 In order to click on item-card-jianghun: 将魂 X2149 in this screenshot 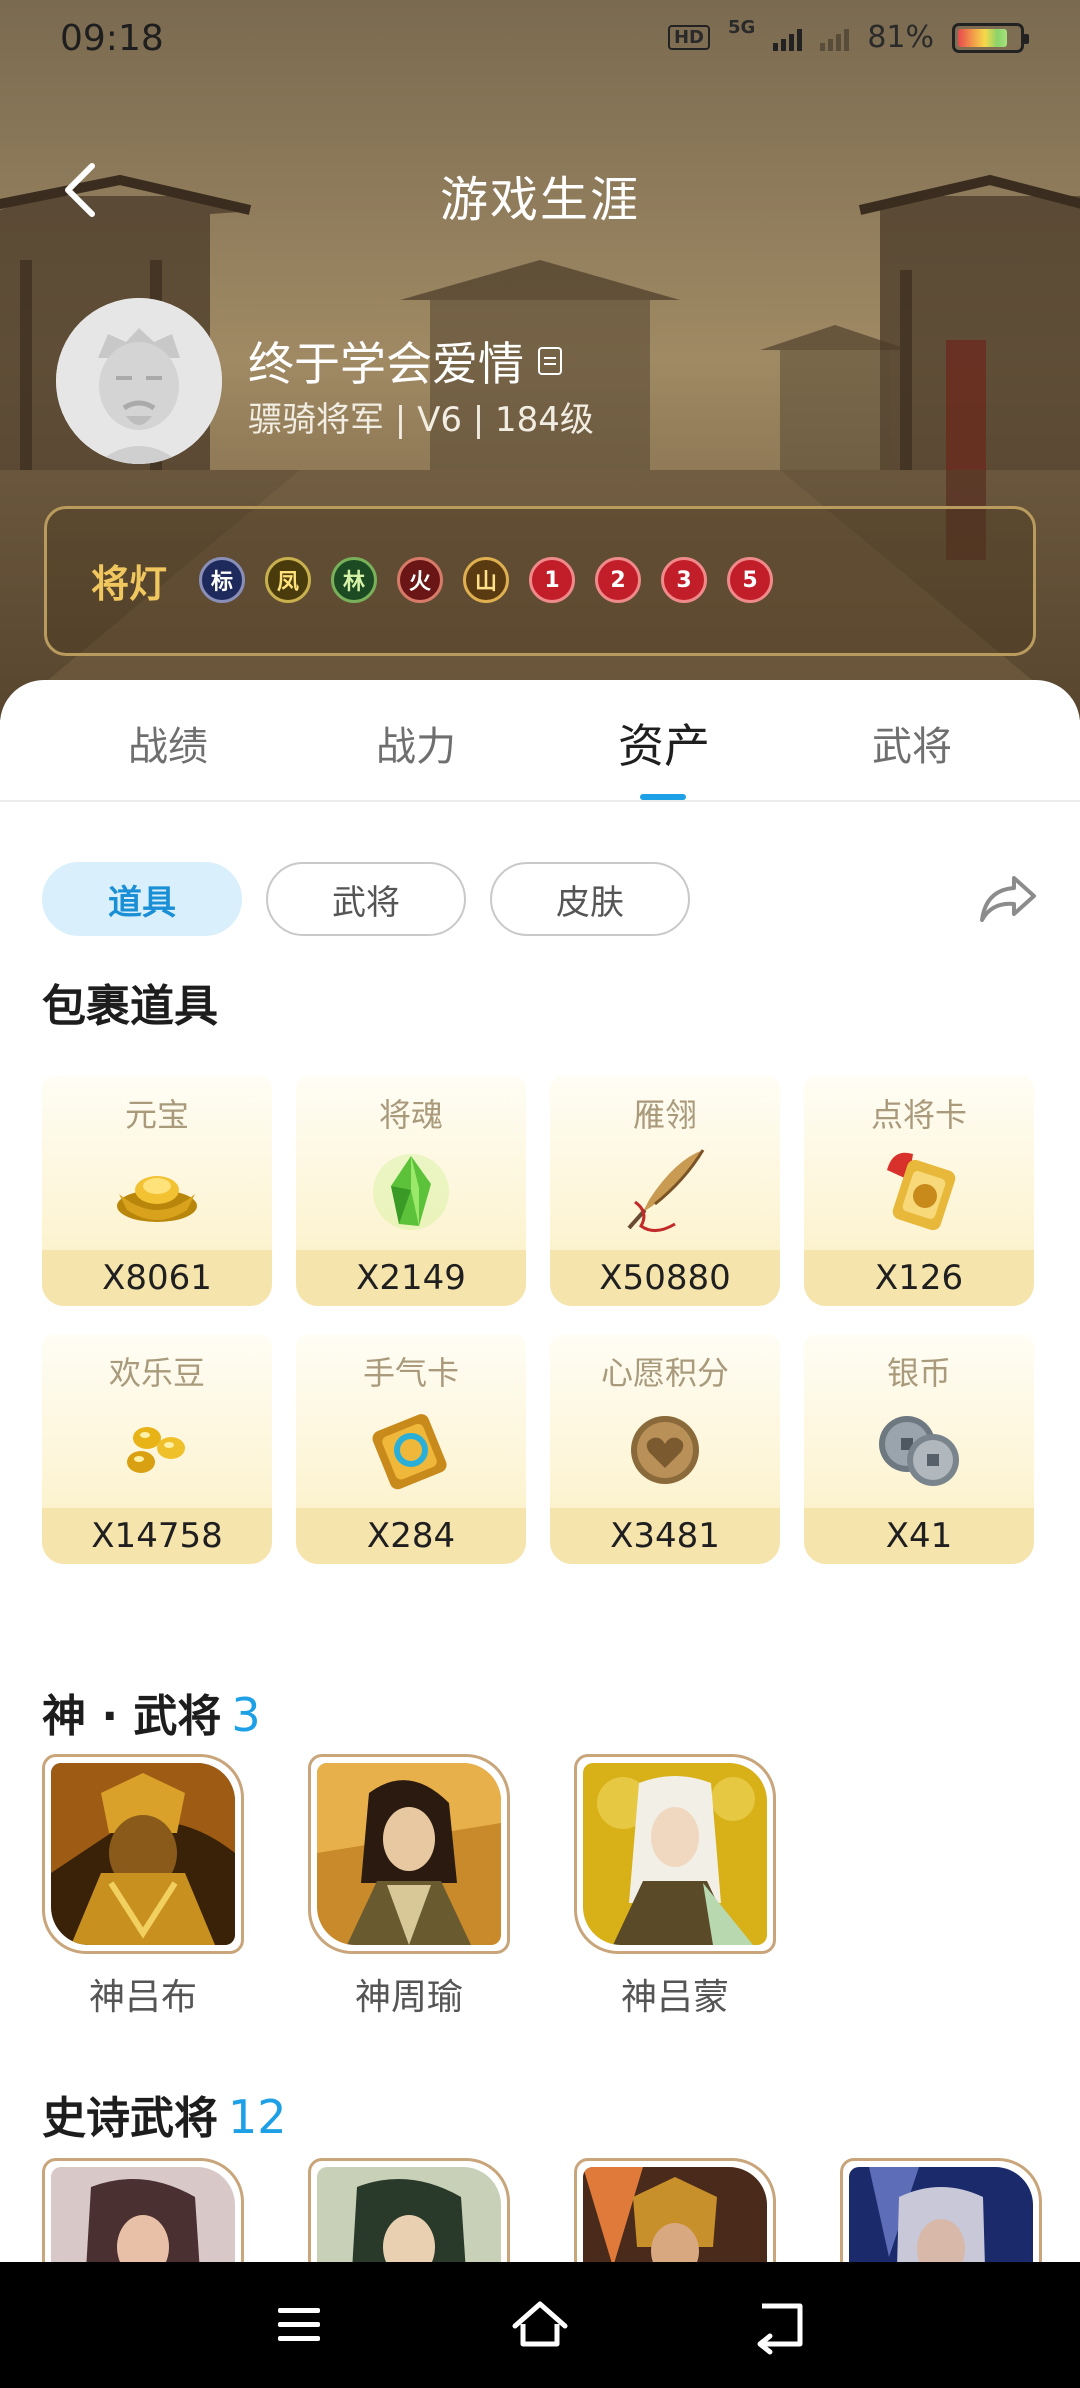, I will do `click(411, 1191)`.